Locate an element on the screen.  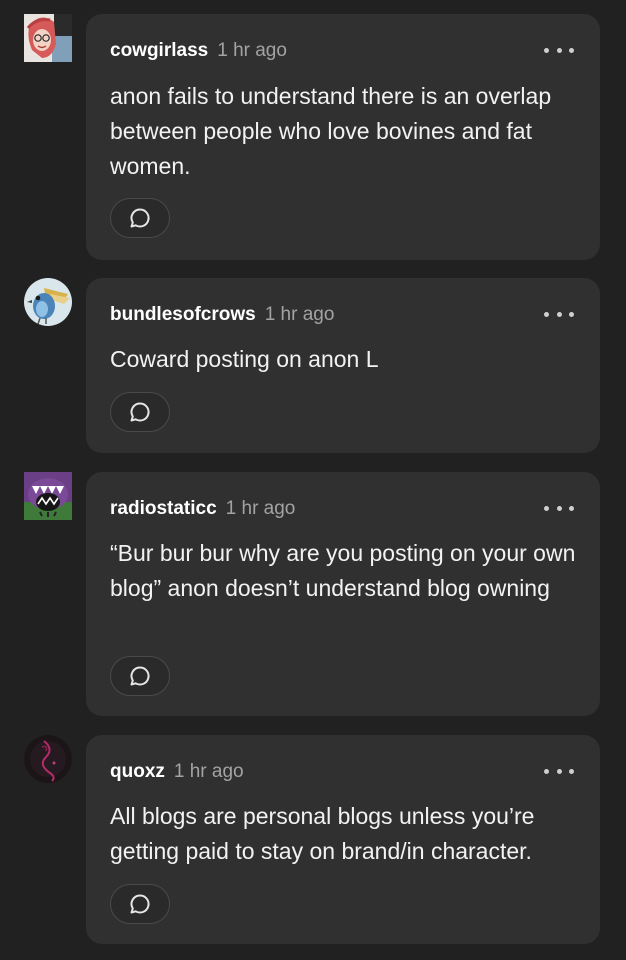
reply-meta: radiostaticc 1 hr ago is located at coordinates (202, 510).